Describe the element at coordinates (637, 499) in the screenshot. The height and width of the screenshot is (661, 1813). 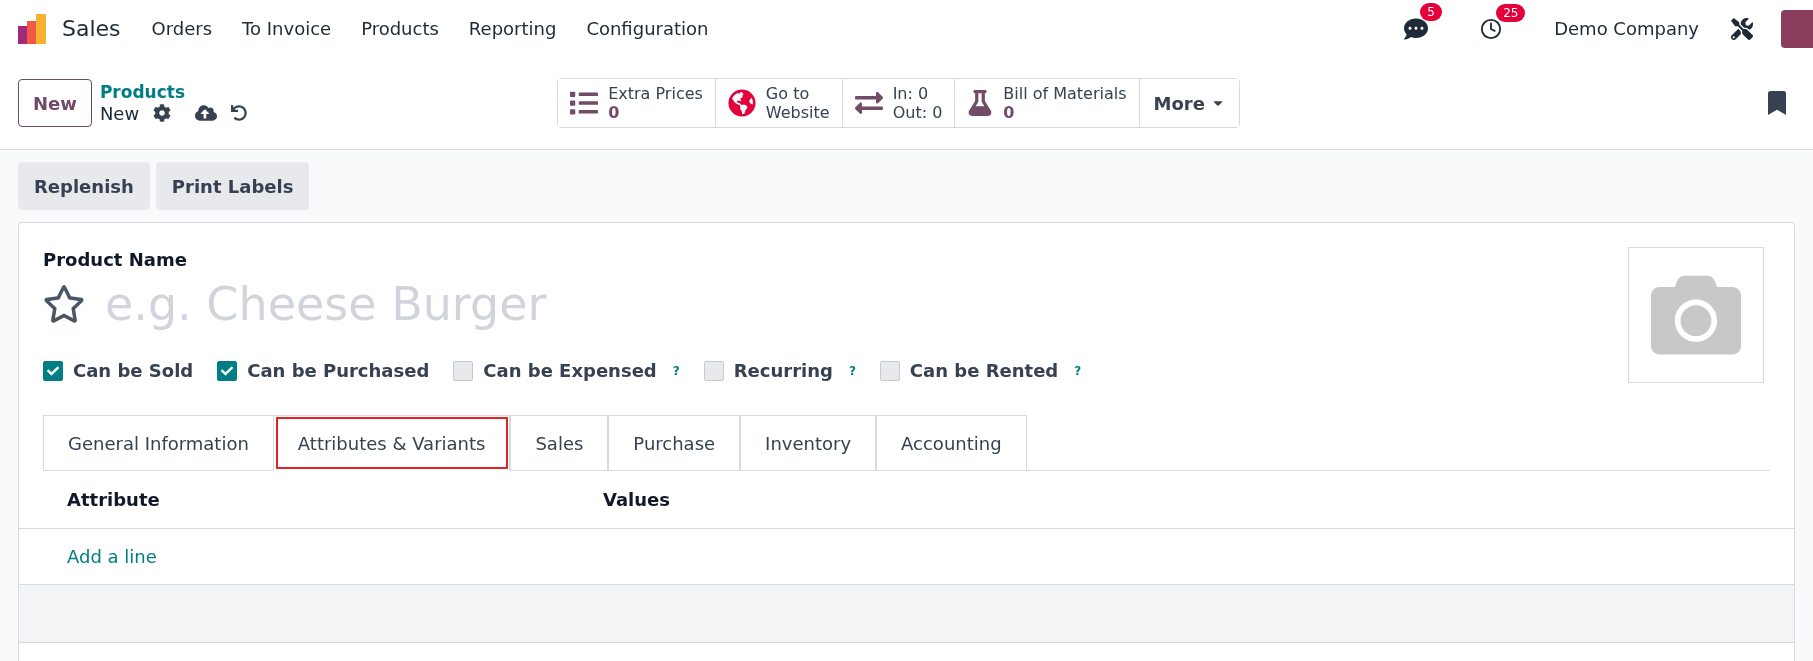
I see `column-header: Values` at that location.